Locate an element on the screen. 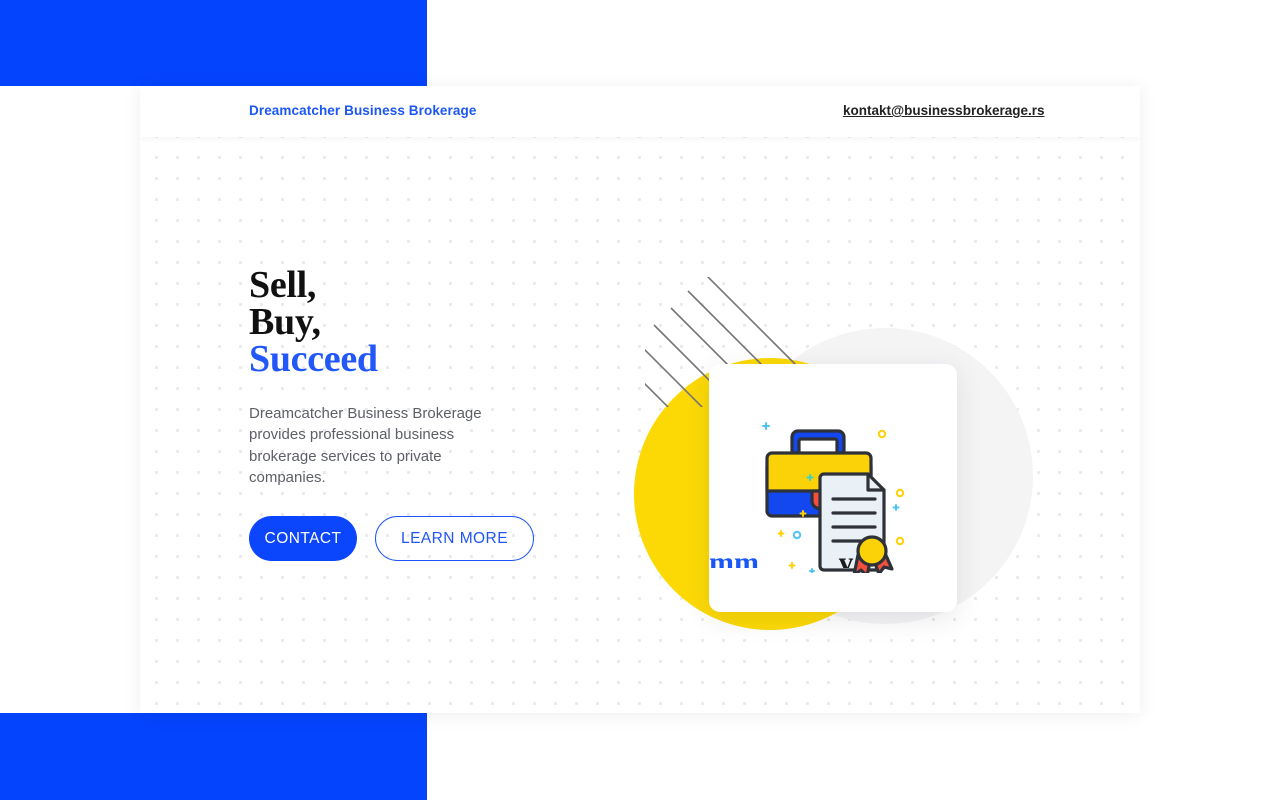  headline-line-2: Buy, is located at coordinates (285, 322).